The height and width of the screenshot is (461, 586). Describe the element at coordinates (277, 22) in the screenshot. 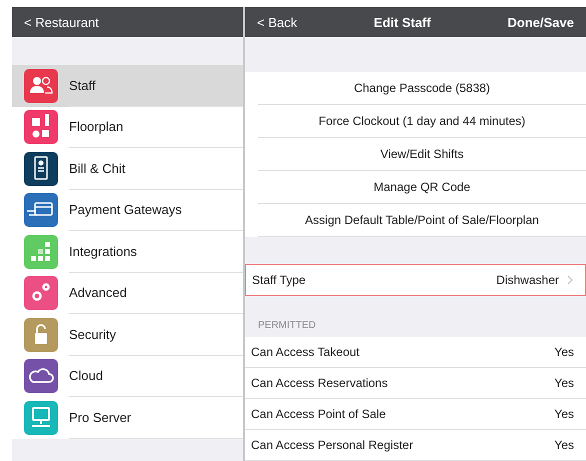

I see `back-button: < Back` at that location.